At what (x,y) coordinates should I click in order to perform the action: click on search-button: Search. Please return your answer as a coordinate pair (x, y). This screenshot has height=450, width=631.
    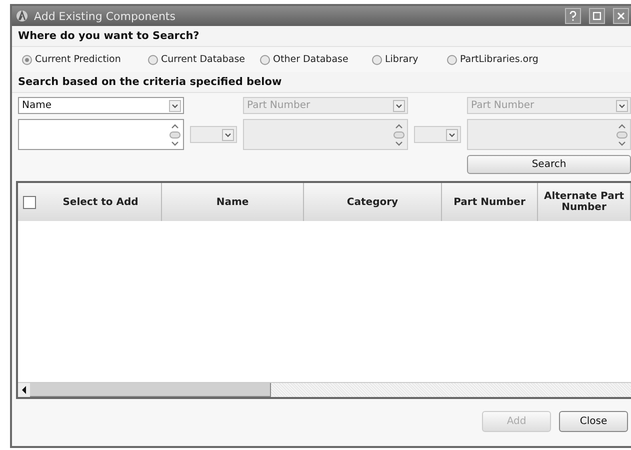
    Looking at the image, I should click on (549, 164).